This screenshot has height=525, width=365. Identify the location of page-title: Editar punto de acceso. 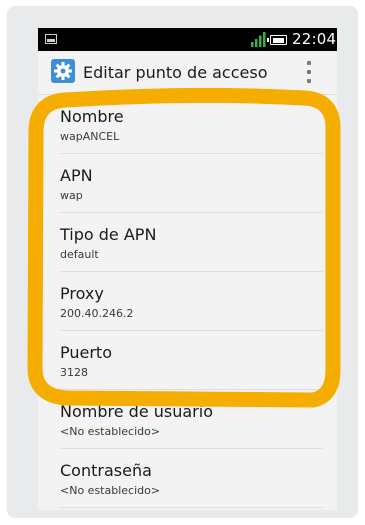
(175, 72).